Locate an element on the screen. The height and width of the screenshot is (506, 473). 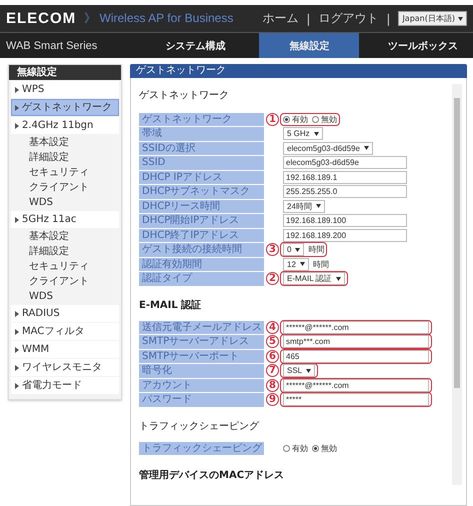
logo: ELECOM is located at coordinates (41, 18).